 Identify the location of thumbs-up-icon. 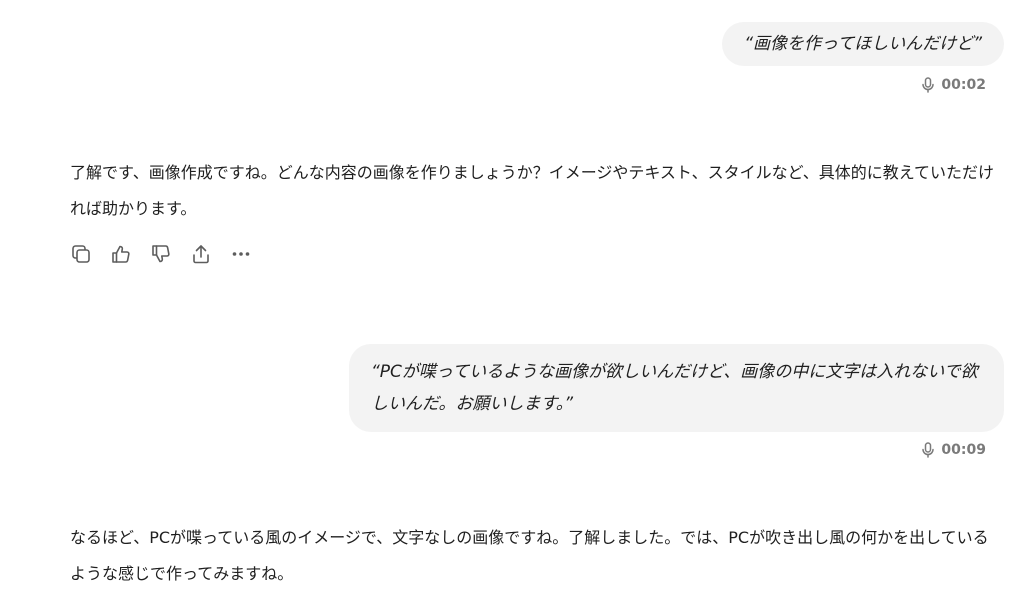
(121, 254).